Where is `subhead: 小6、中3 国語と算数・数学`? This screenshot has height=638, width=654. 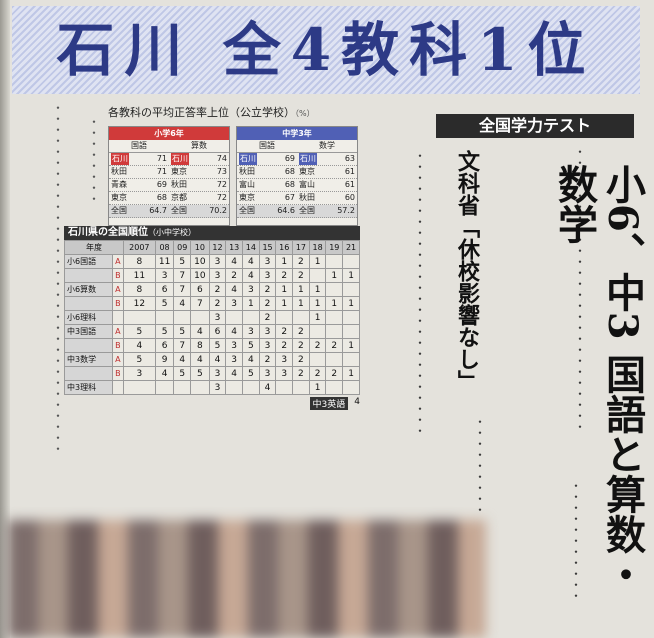 subhead: 小6、中3 国語と算数・数学 is located at coordinates (598, 379).